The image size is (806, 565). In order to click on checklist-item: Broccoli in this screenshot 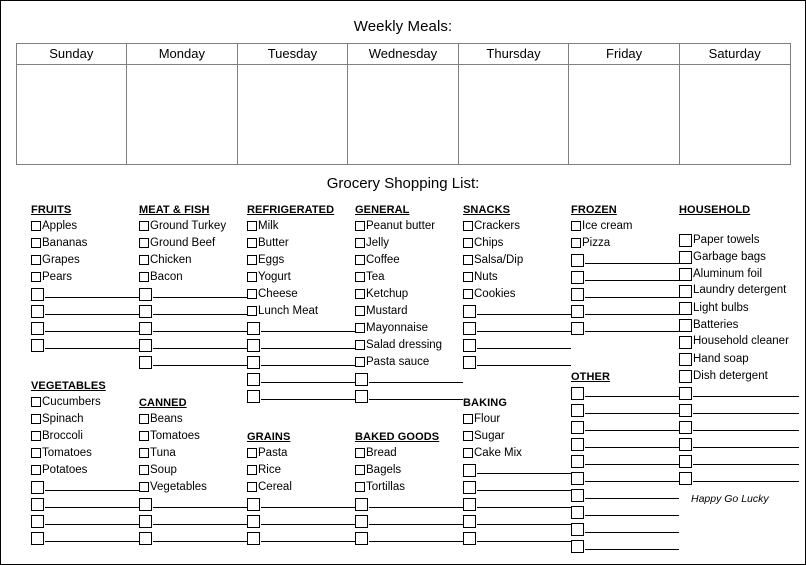, I will do `click(85, 436)`.